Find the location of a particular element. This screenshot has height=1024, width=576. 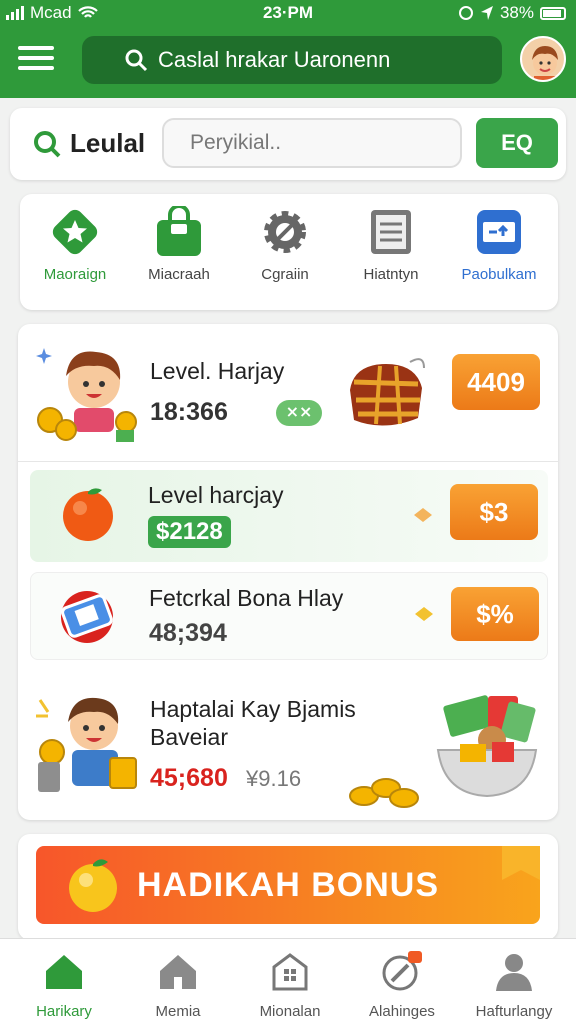

brand-logo: Leulal is located at coordinates (88, 143).